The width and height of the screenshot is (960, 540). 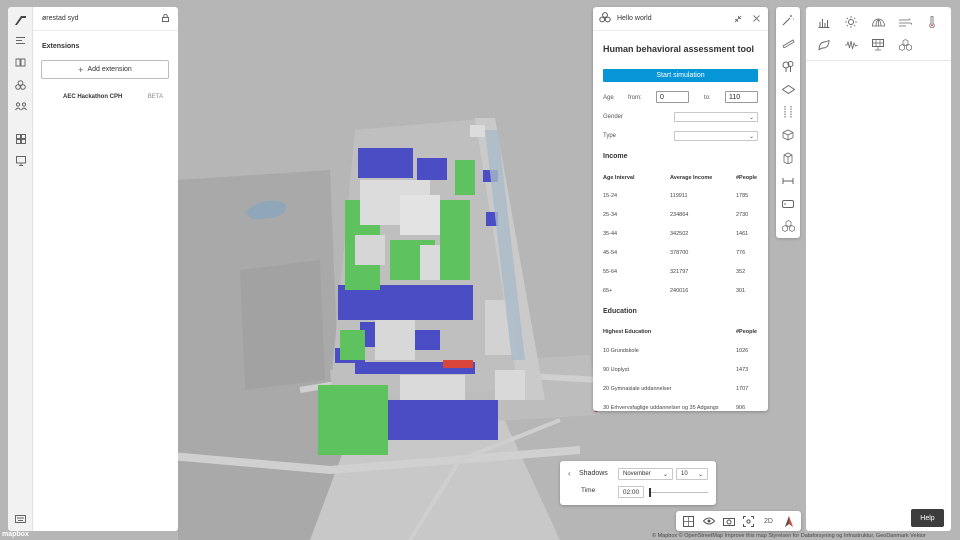 What do you see at coordinates (788, 43) in the screenshot?
I see `ruler-icon` at bounding box center [788, 43].